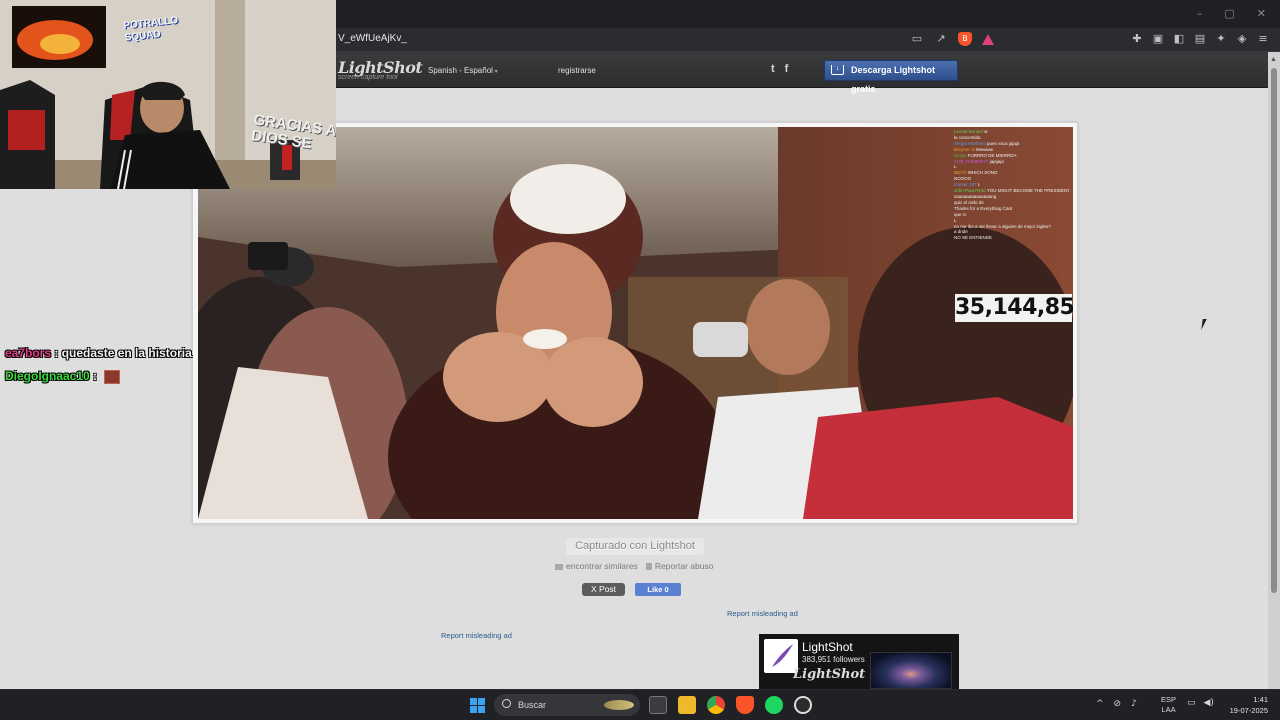 The image size is (1280, 720). Describe the element at coordinates (1229, 13) in the screenshot. I see `maximize-icon: ▢` at that location.